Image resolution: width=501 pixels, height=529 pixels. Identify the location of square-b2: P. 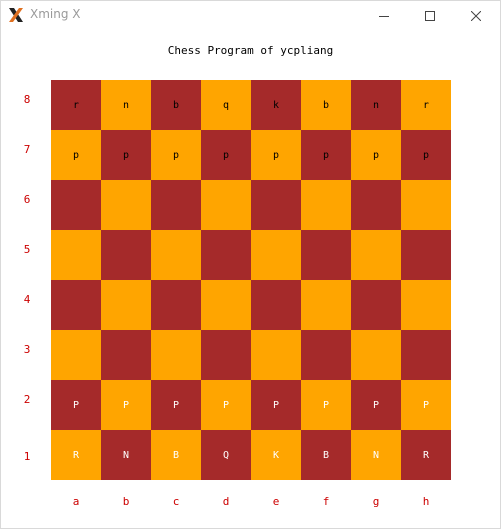
(126, 405).